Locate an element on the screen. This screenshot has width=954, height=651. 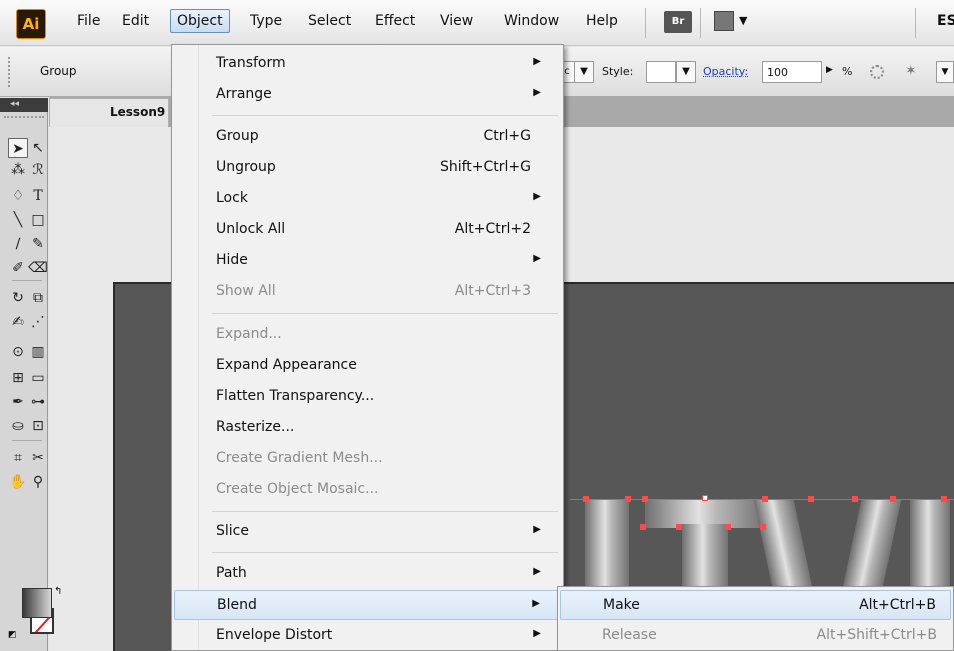
submenu-item-release: Release Alt+Shift+Ctrl+B is located at coordinates (755, 636).